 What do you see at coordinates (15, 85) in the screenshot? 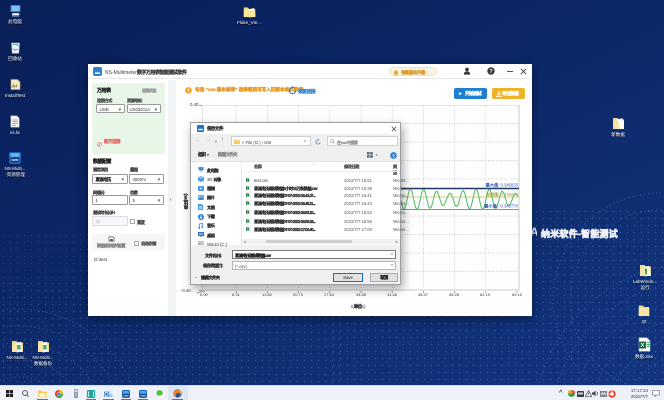
I see `svg-text: A+` at bounding box center [15, 85].